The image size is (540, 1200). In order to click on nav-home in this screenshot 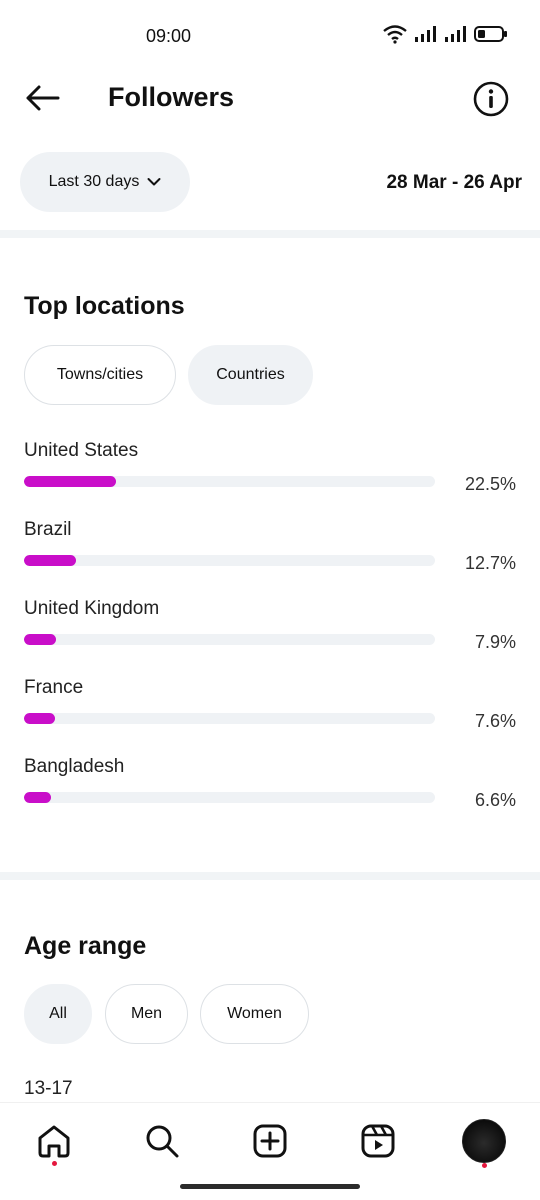, I will do `click(54, 1141)`.